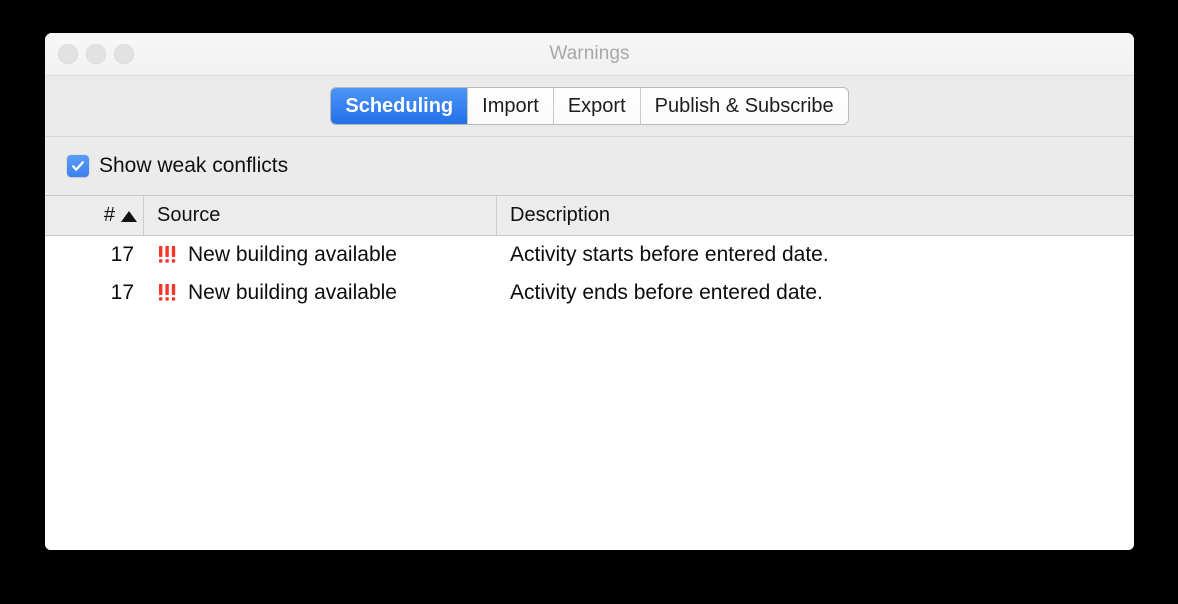 The height and width of the screenshot is (604, 1178). I want to click on column-header-source-label: Source, so click(189, 215).